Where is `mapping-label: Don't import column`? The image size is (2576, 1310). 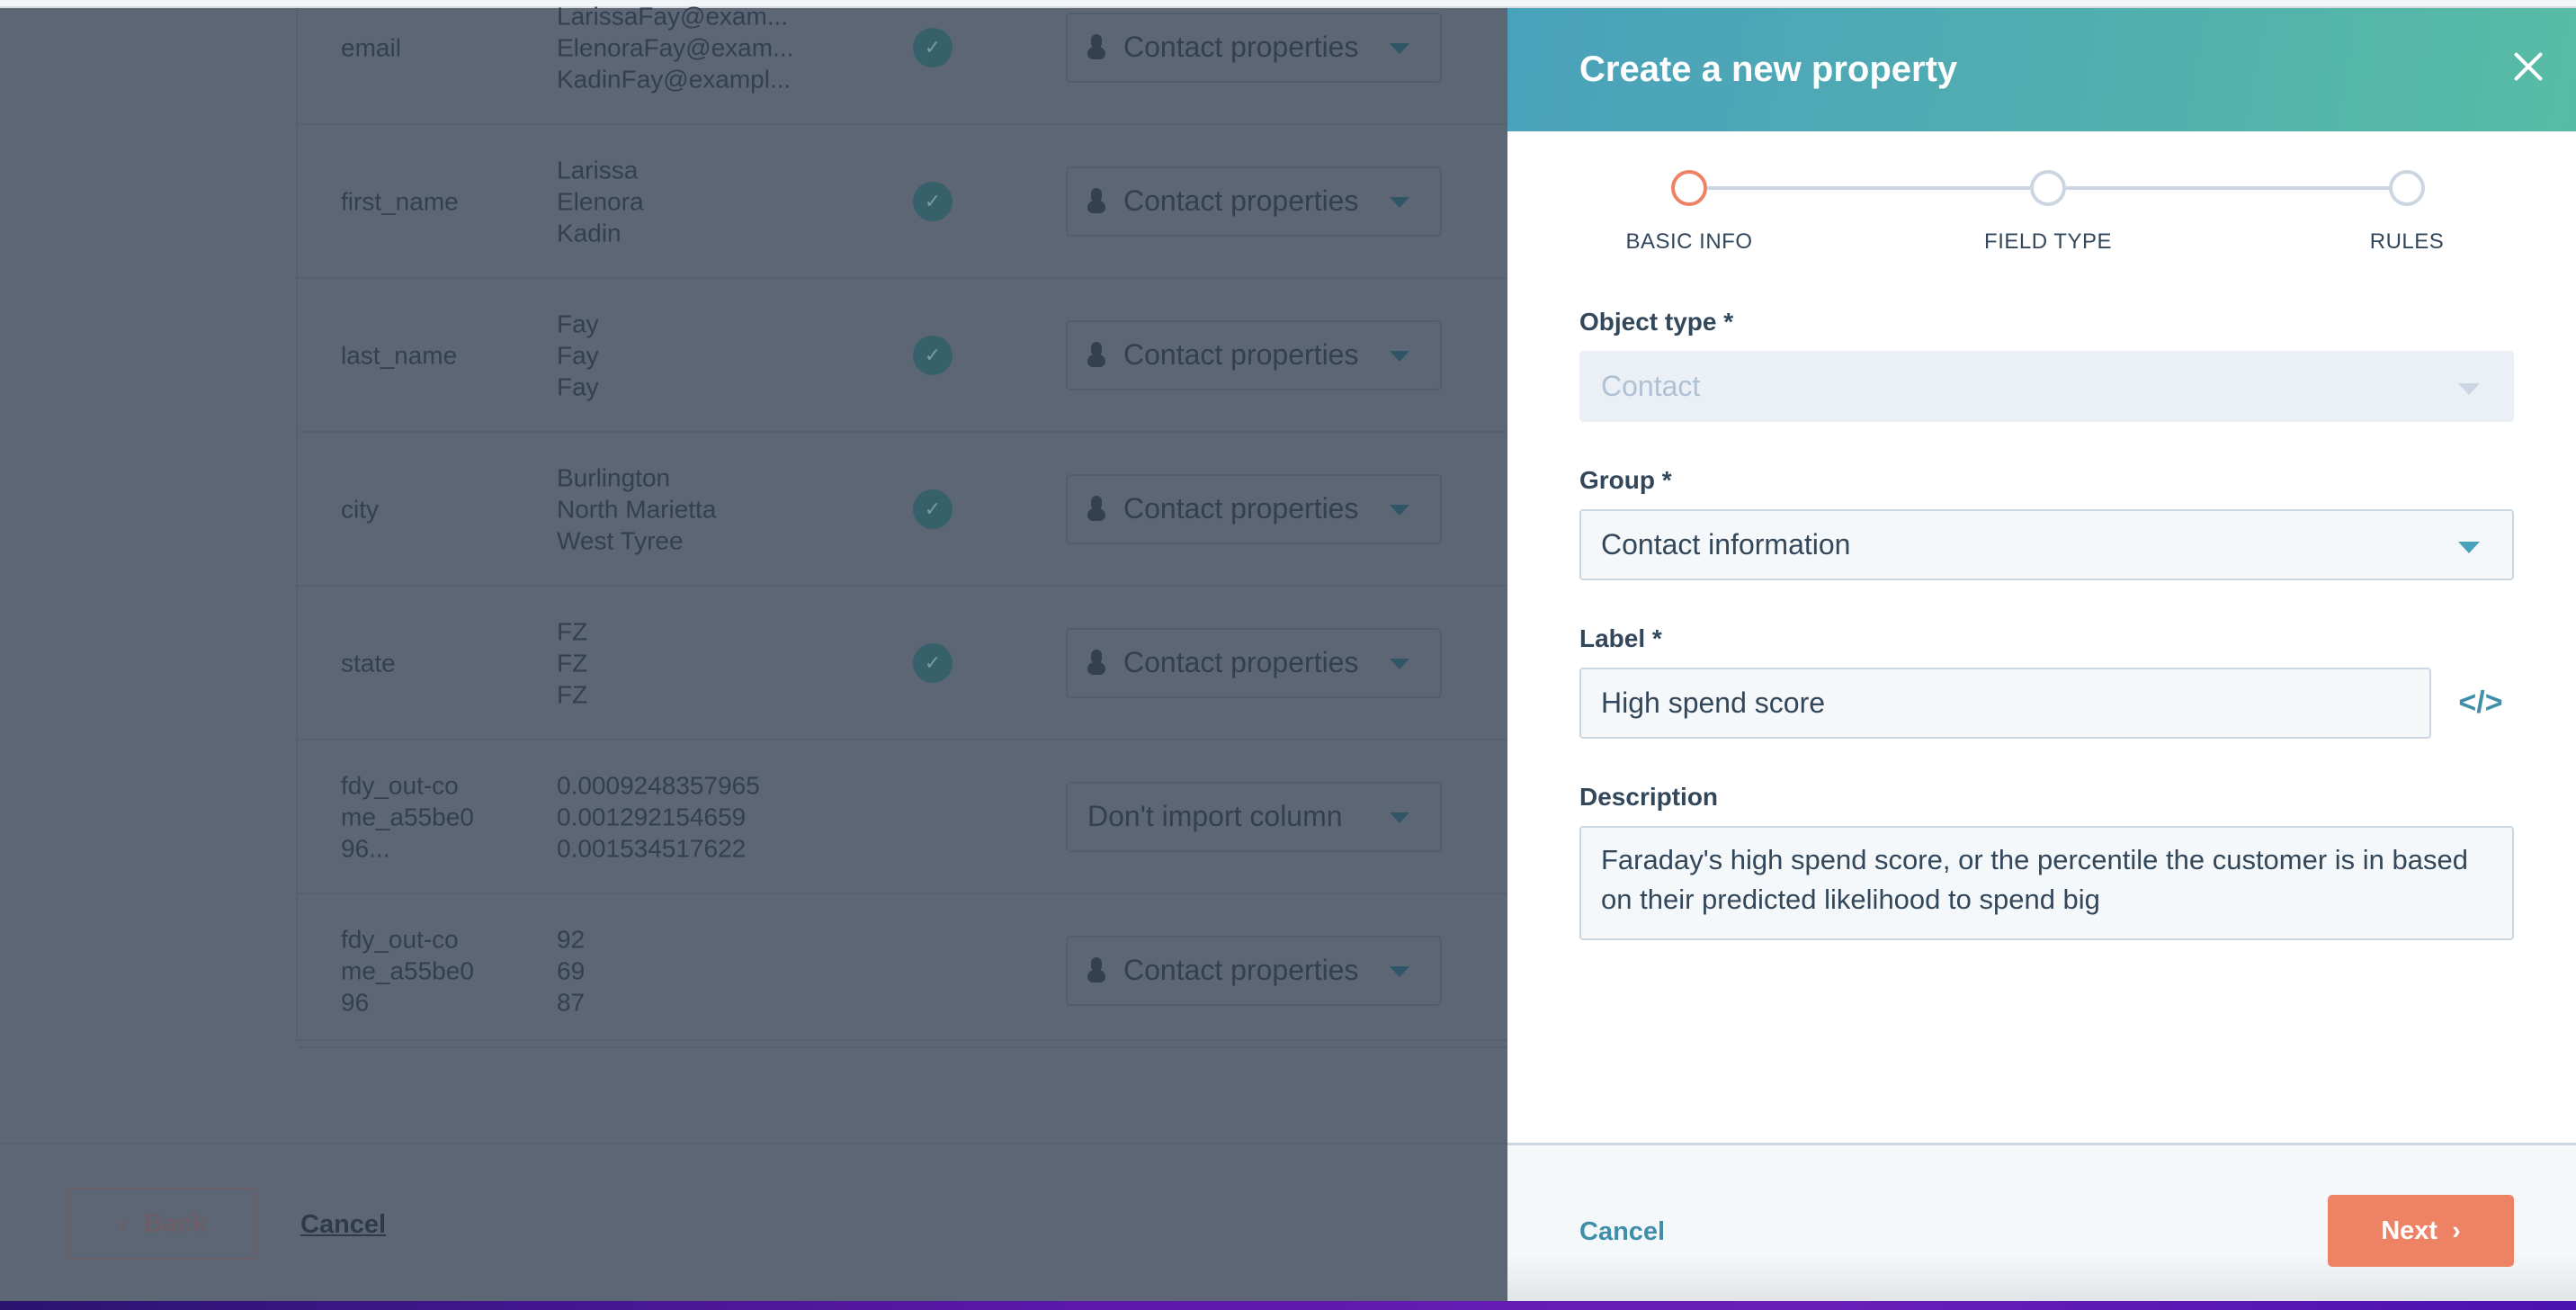 mapping-label: Don't import column is located at coordinates (1215, 816).